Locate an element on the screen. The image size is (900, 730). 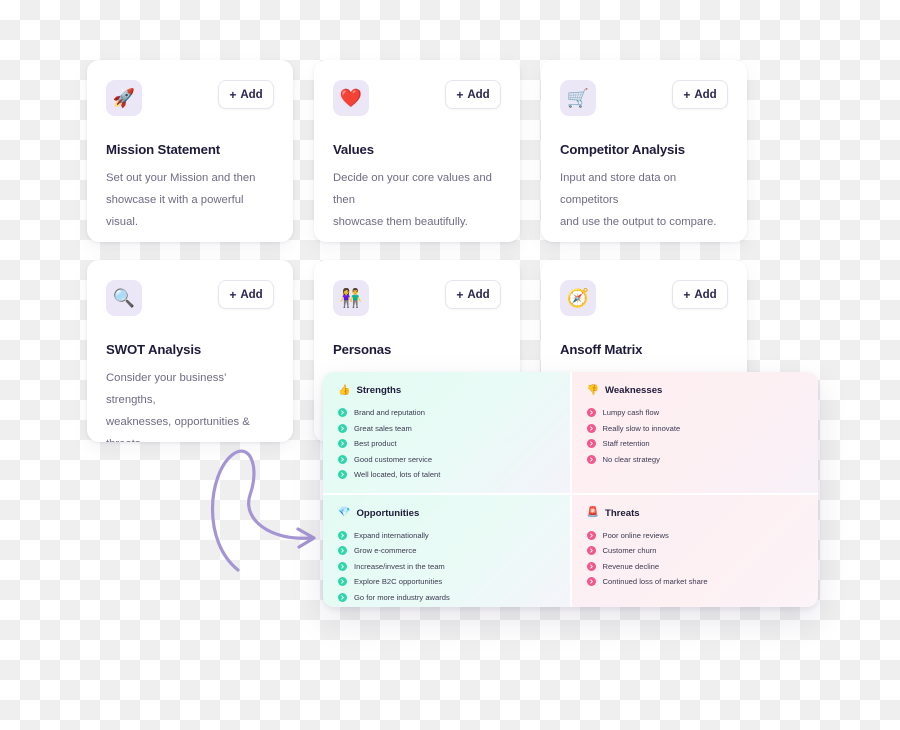
list-item: Good customer service is located at coordinates (446, 460).